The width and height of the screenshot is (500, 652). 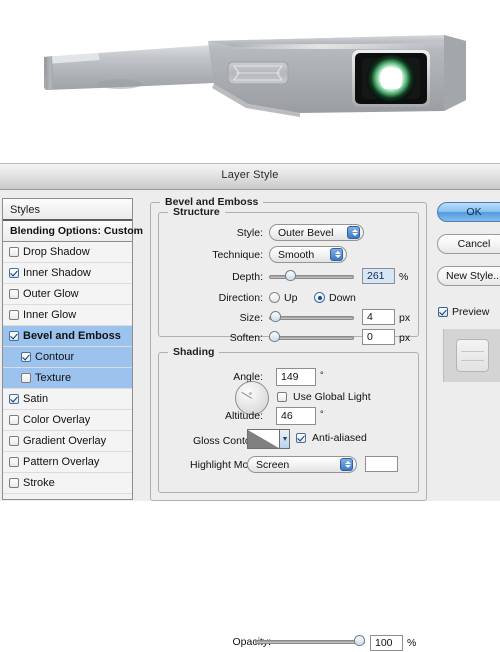 What do you see at coordinates (346, 464) in the screenshot?
I see `chevron-updown-icon` at bounding box center [346, 464].